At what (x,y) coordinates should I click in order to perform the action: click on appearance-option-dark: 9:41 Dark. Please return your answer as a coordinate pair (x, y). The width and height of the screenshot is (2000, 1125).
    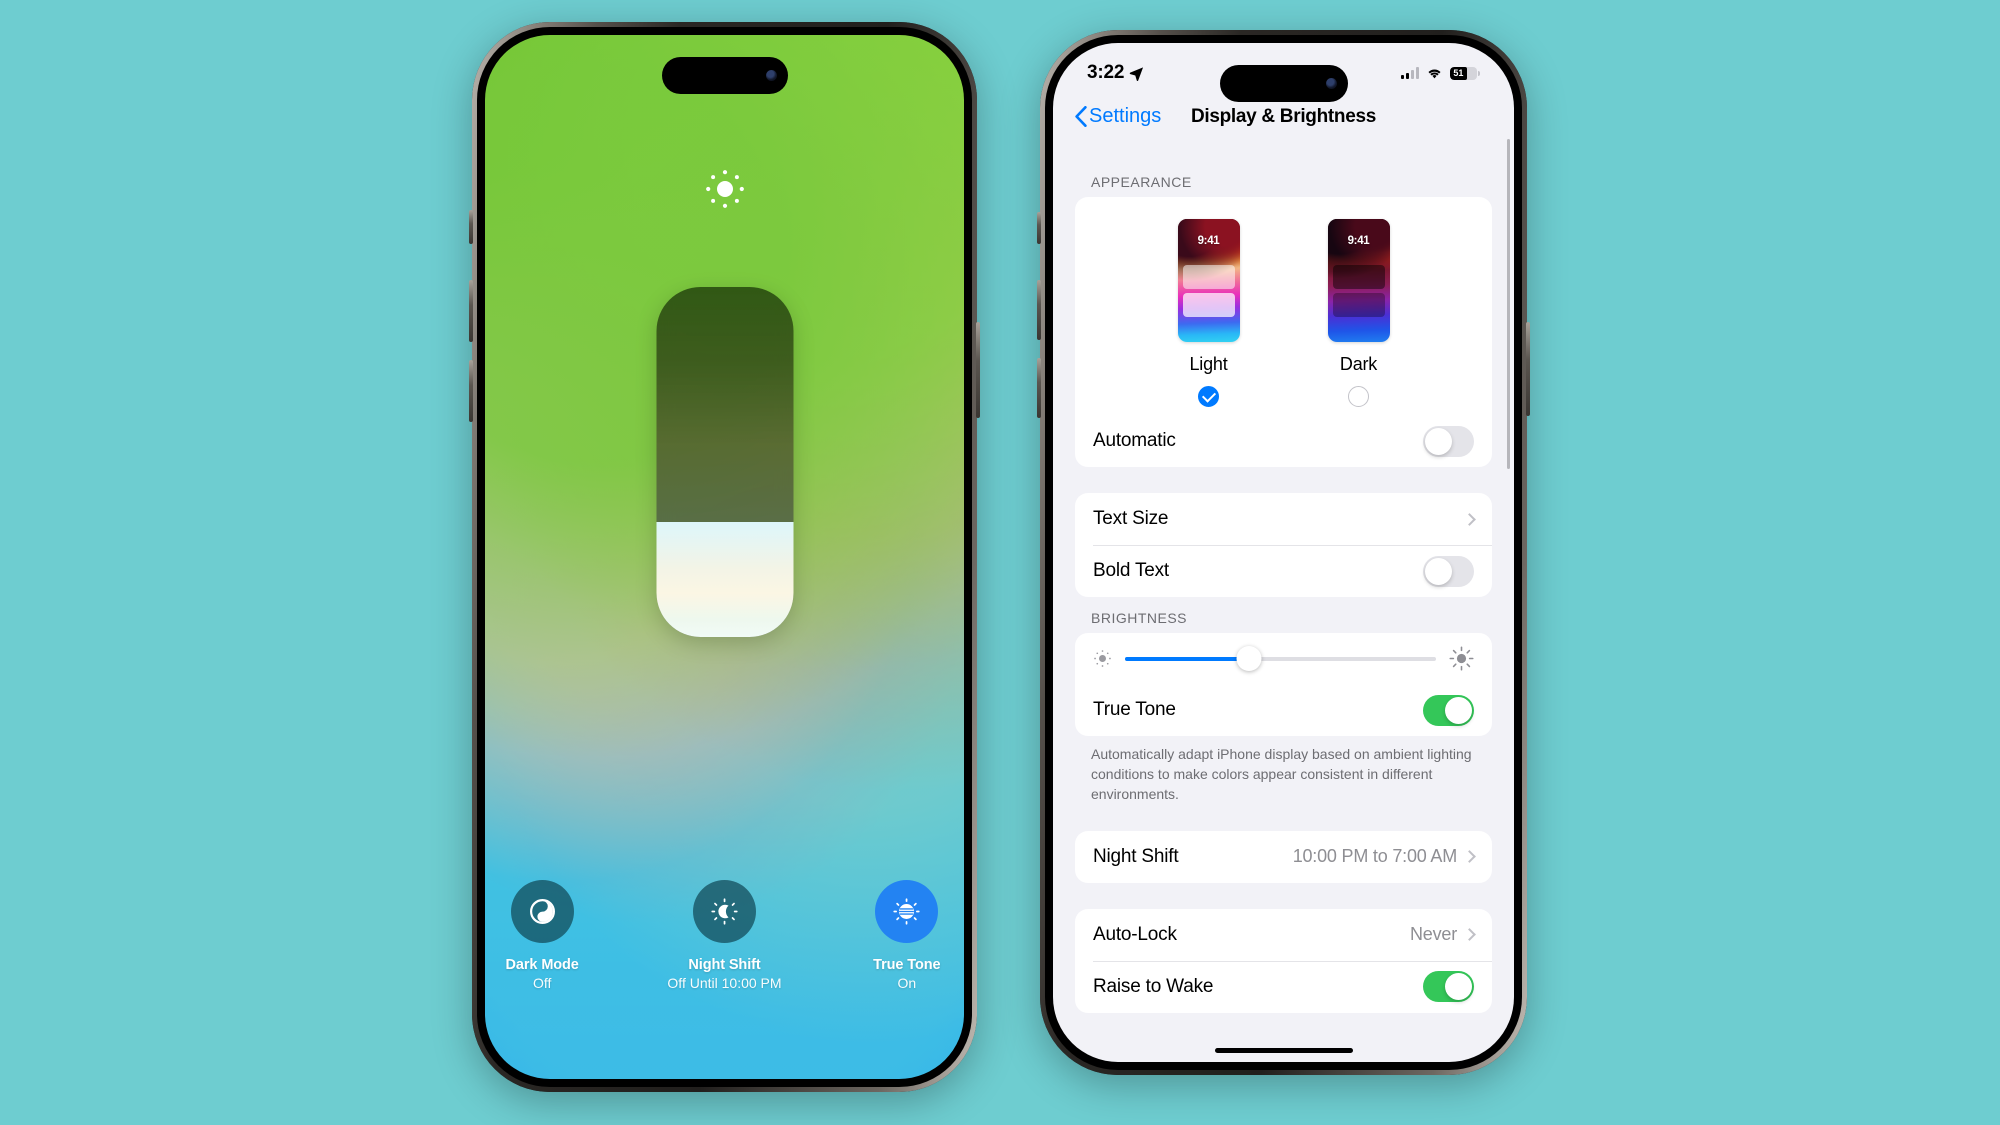
    Looking at the image, I should click on (1358, 313).